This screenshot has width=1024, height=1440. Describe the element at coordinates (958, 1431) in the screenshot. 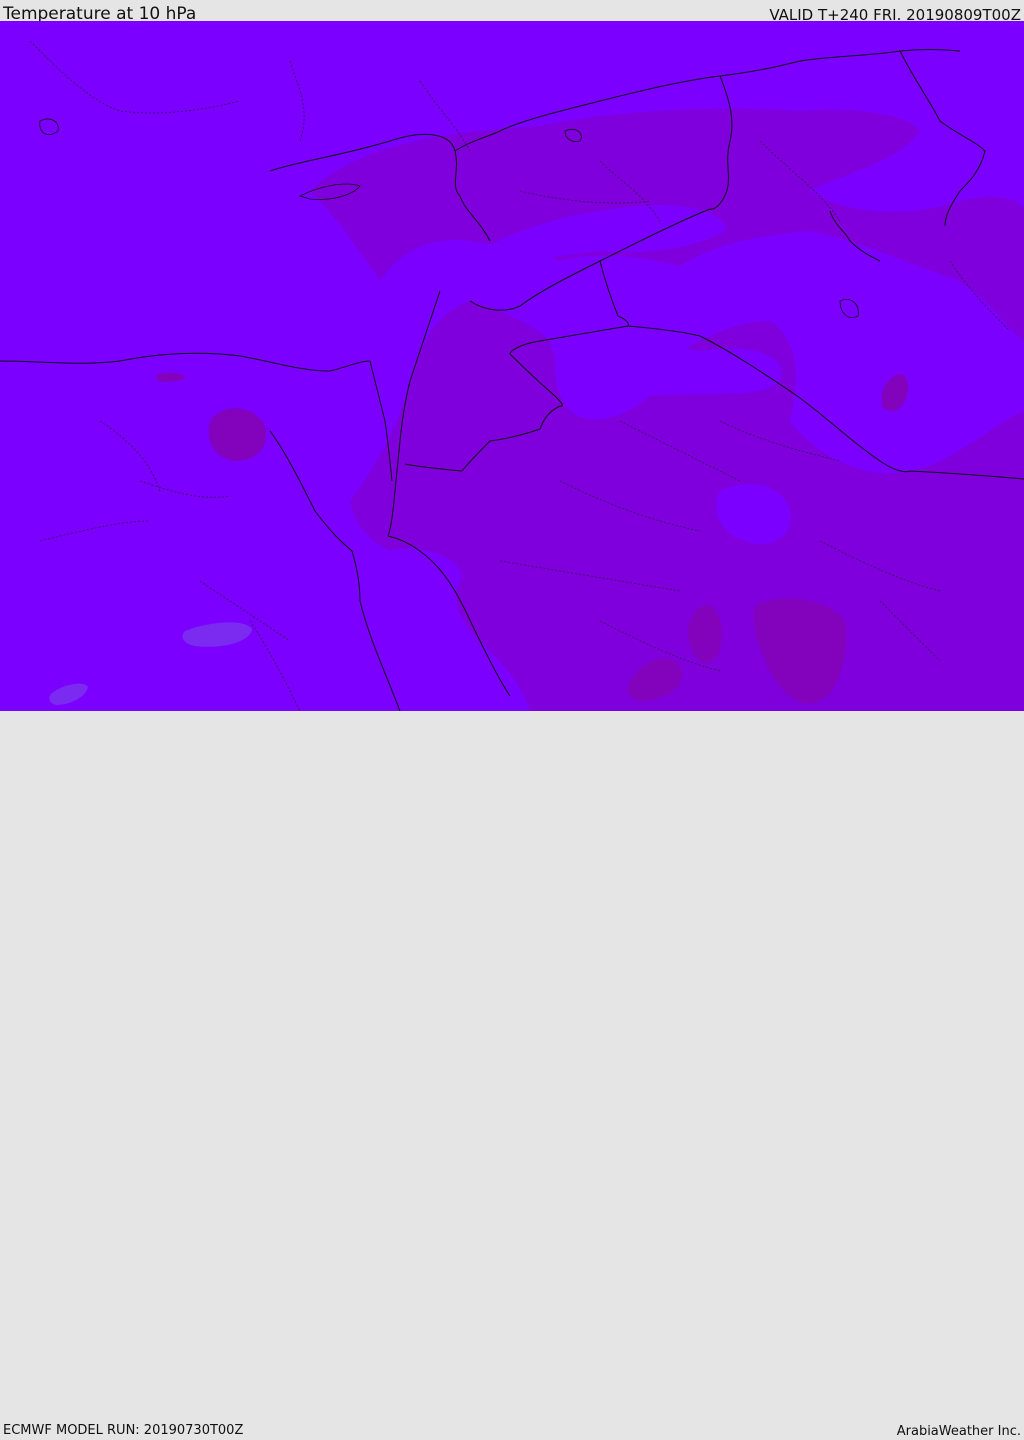

I see `credit-label: ArabiaWeather Inc.` at that location.